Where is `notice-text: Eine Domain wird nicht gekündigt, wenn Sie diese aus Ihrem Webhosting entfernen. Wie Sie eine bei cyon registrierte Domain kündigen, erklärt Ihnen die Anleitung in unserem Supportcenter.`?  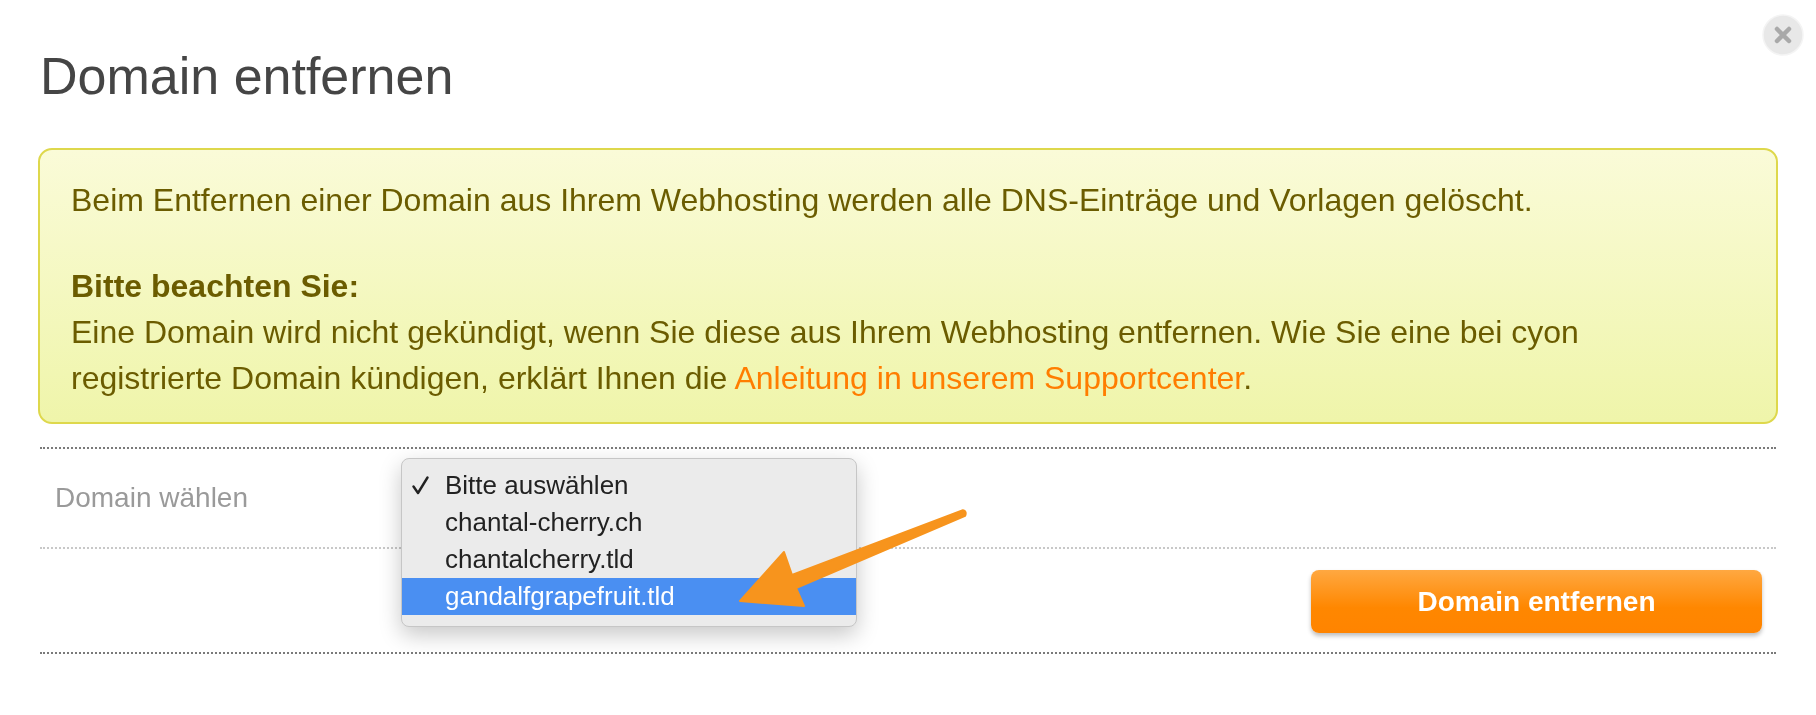
notice-text: Eine Domain wird nicht gekündigt, wenn Sie diese aus Ihrem Webhosting entfernen. Wie Sie eine bei cyon registrierte Domain kündigen, erklärt Ihnen die Anleitung in unserem Supportcenter. is located at coordinates (825, 355).